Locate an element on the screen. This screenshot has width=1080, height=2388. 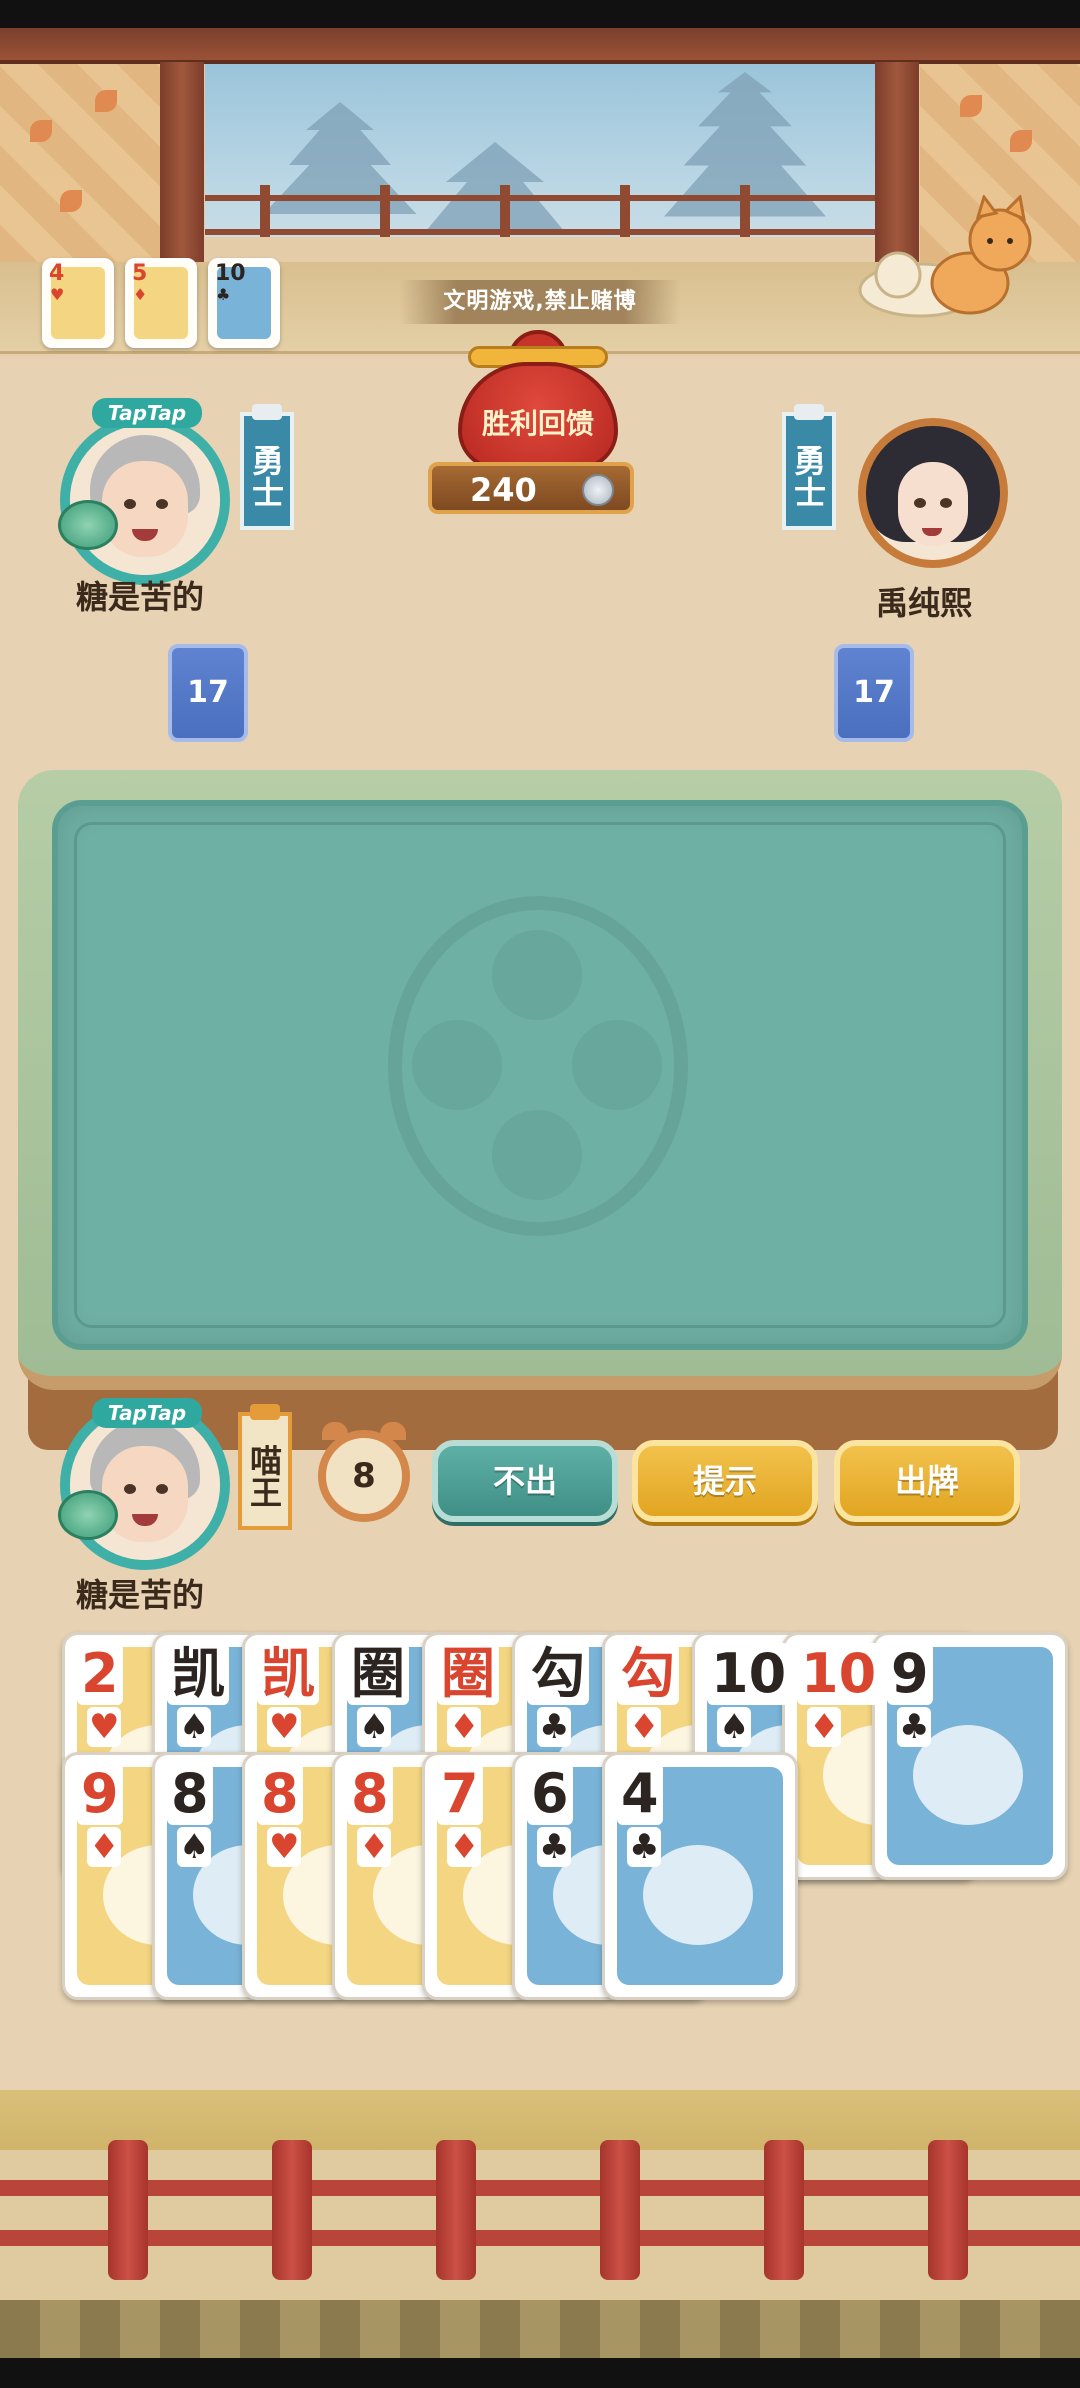
rank-tag-self: 喵王 is located at coordinates (265, 1467).